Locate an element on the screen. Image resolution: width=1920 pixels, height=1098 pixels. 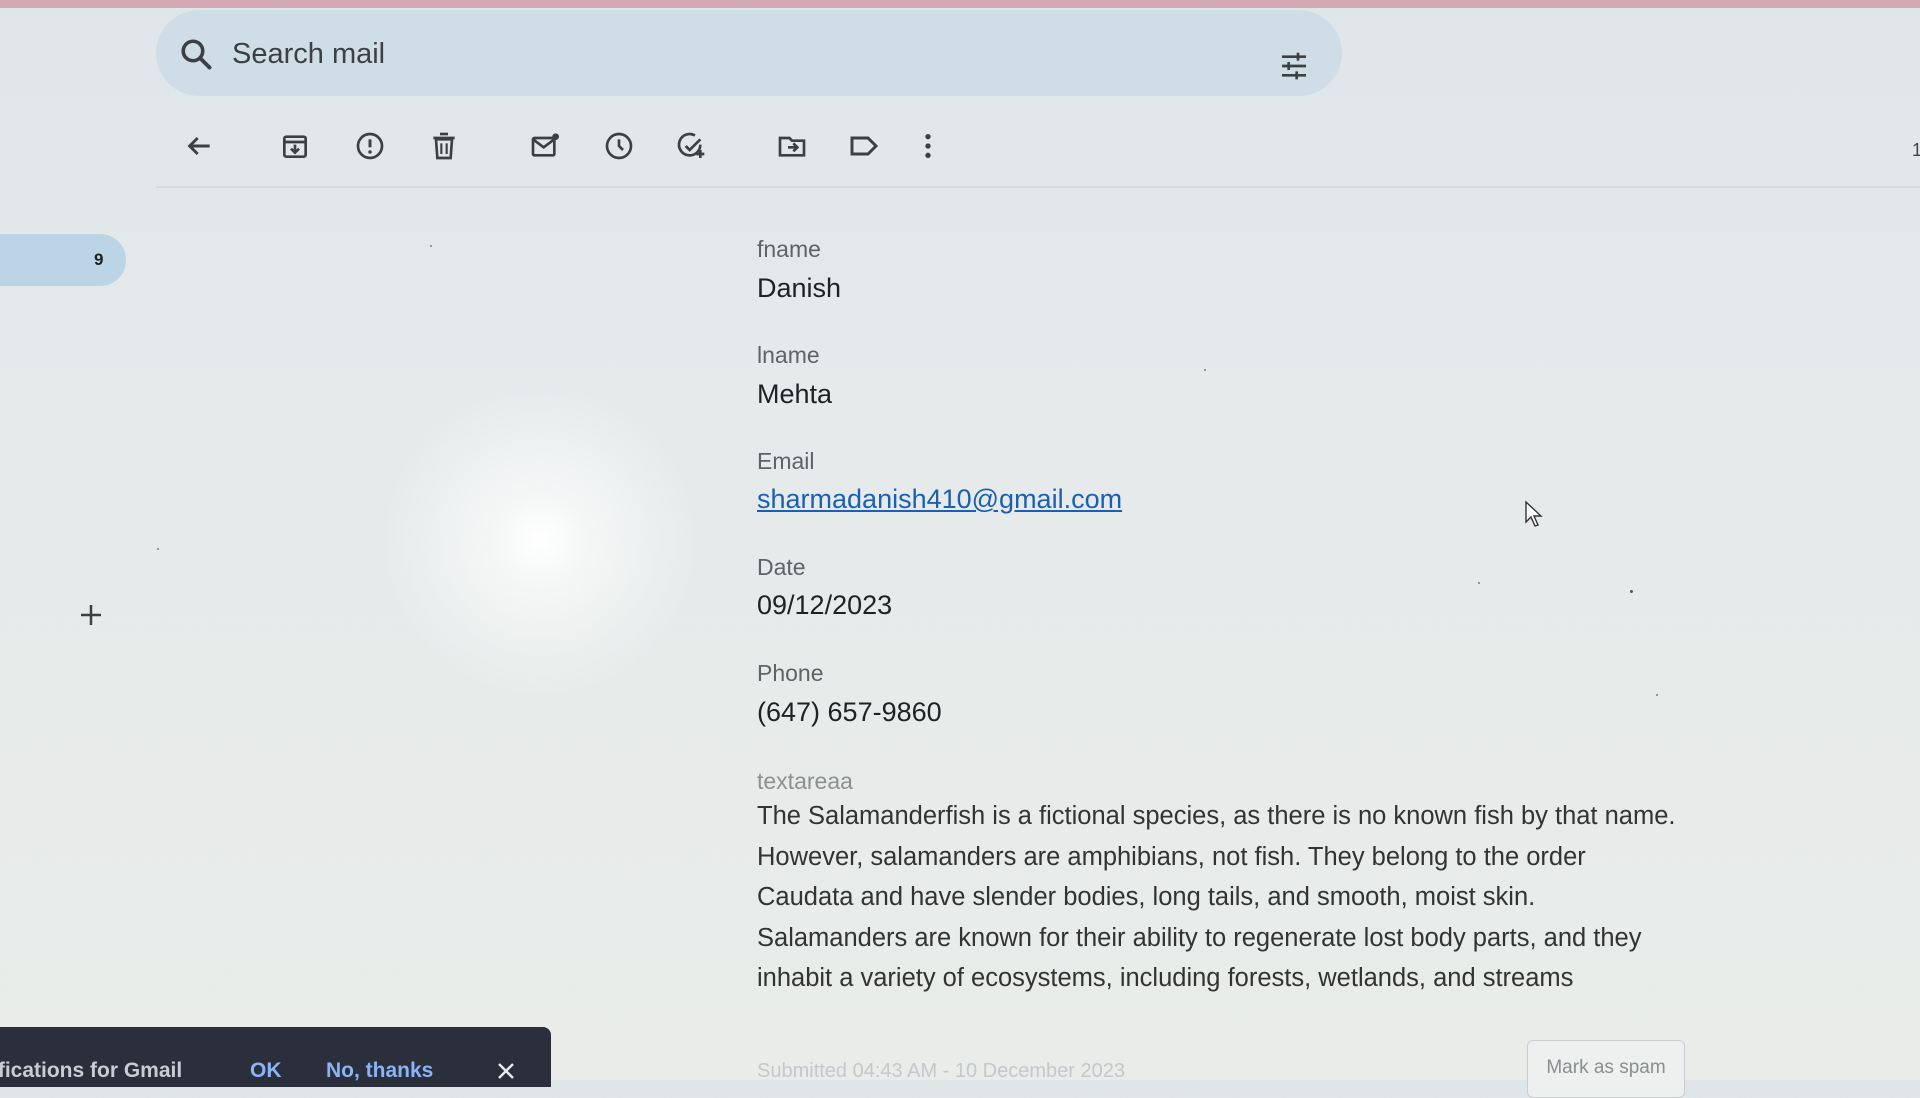
fname-value: Danish is located at coordinates (799, 288).